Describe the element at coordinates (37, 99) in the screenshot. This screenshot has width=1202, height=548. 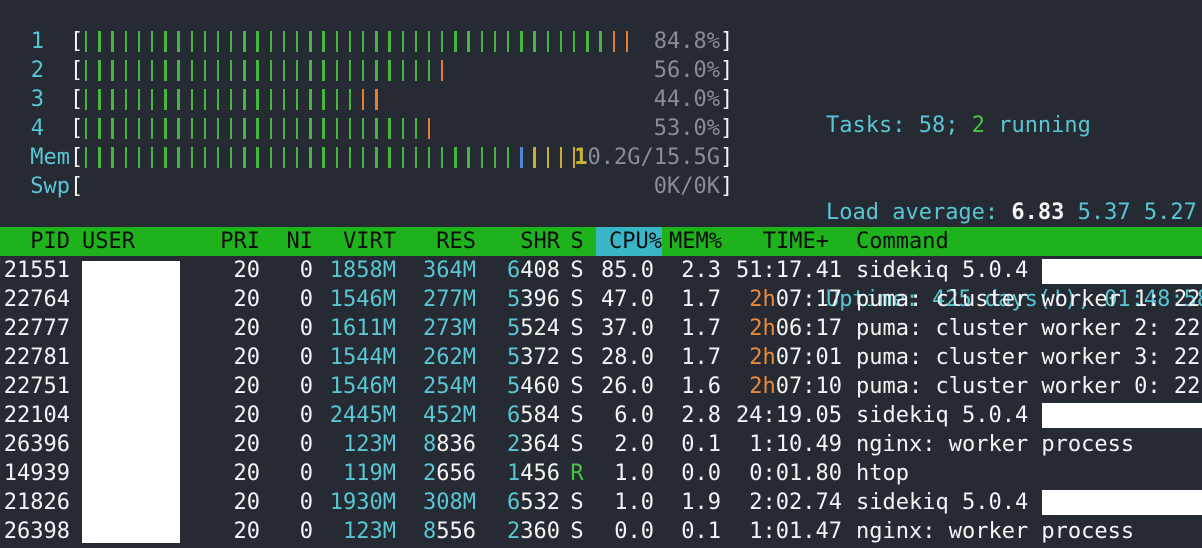
I see `meter-label: 3` at that location.